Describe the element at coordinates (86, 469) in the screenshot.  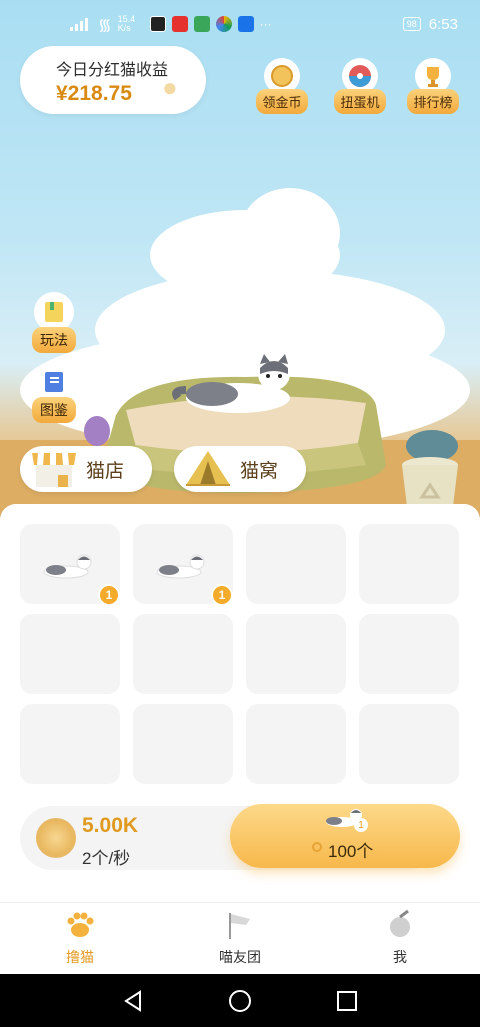
I see `cat-shop-button: 猫店` at that location.